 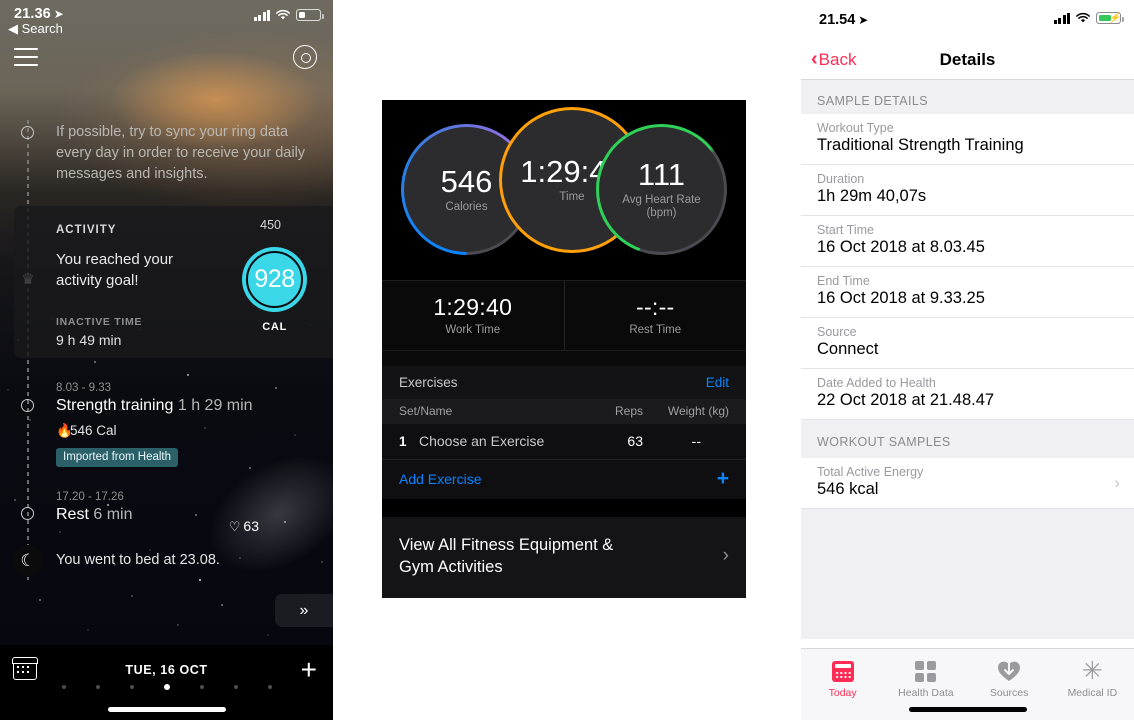 What do you see at coordinates (467, 190) in the screenshot?
I see `calories-text: 546 Calories` at bounding box center [467, 190].